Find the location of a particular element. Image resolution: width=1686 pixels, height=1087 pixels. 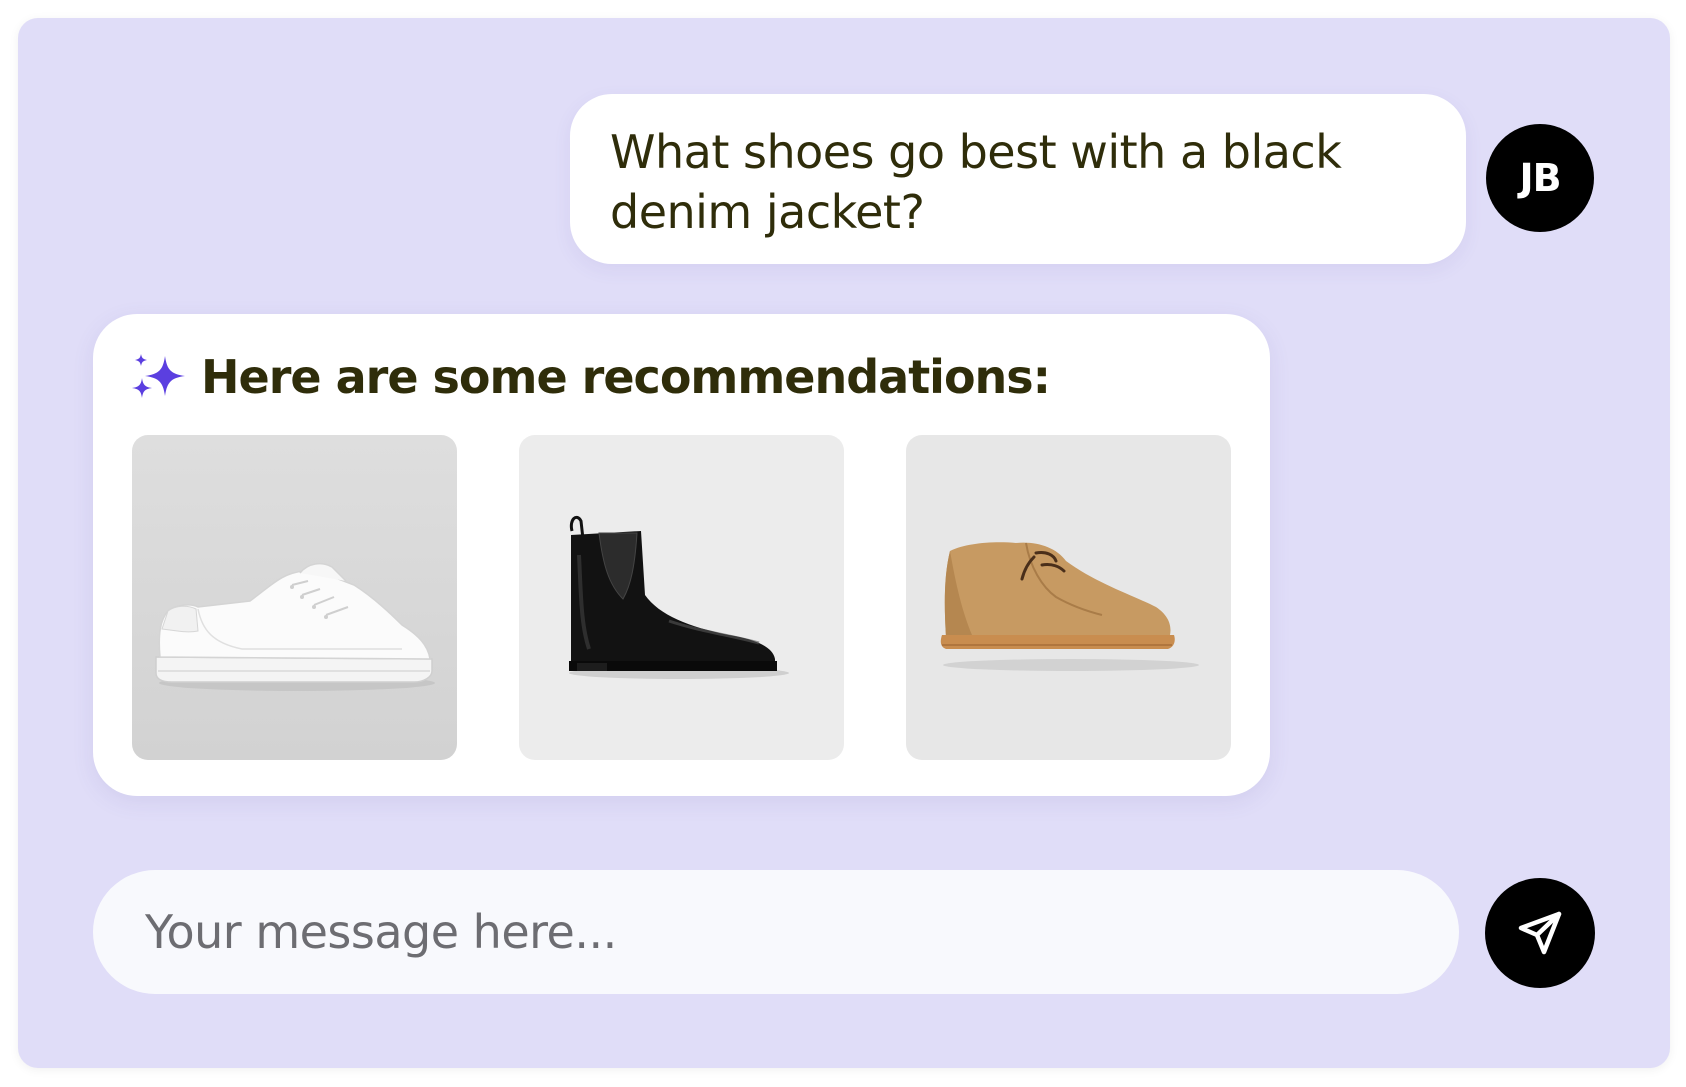

product-card-white-sneaker is located at coordinates (294, 597).